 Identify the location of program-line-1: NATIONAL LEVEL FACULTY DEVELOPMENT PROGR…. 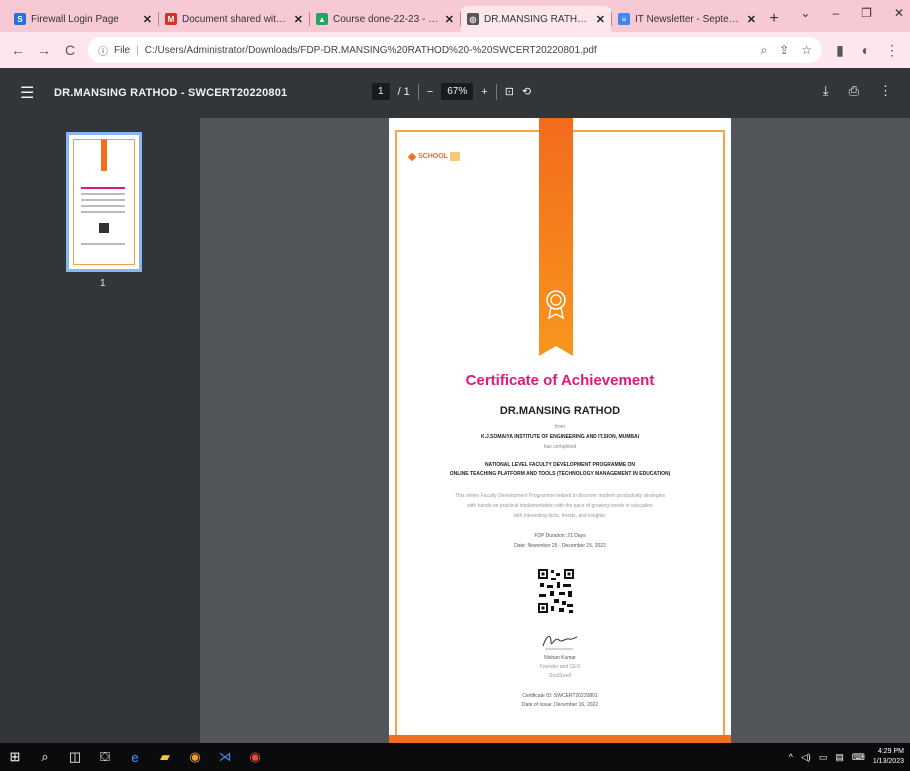
(560, 465).